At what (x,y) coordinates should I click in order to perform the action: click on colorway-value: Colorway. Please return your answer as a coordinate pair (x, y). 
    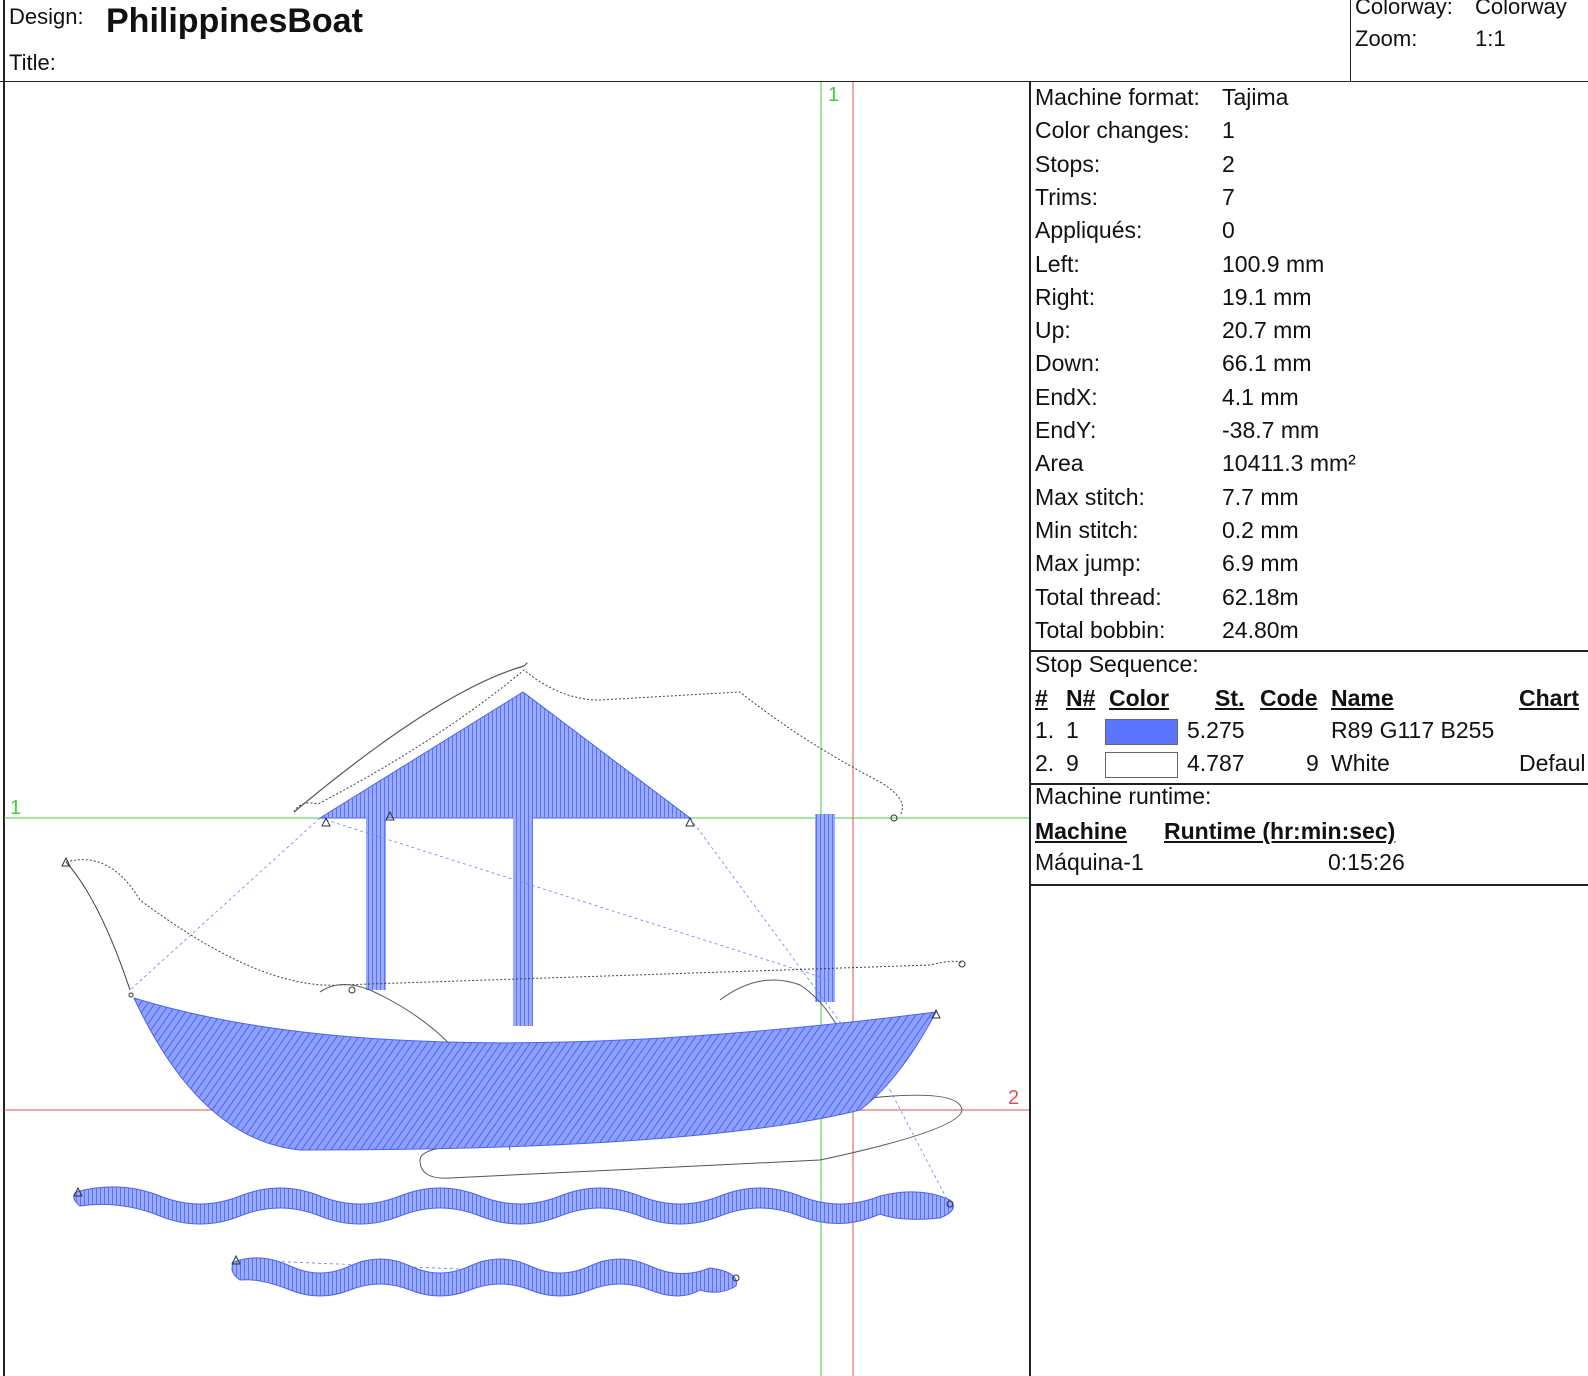
    Looking at the image, I should click on (1521, 9).